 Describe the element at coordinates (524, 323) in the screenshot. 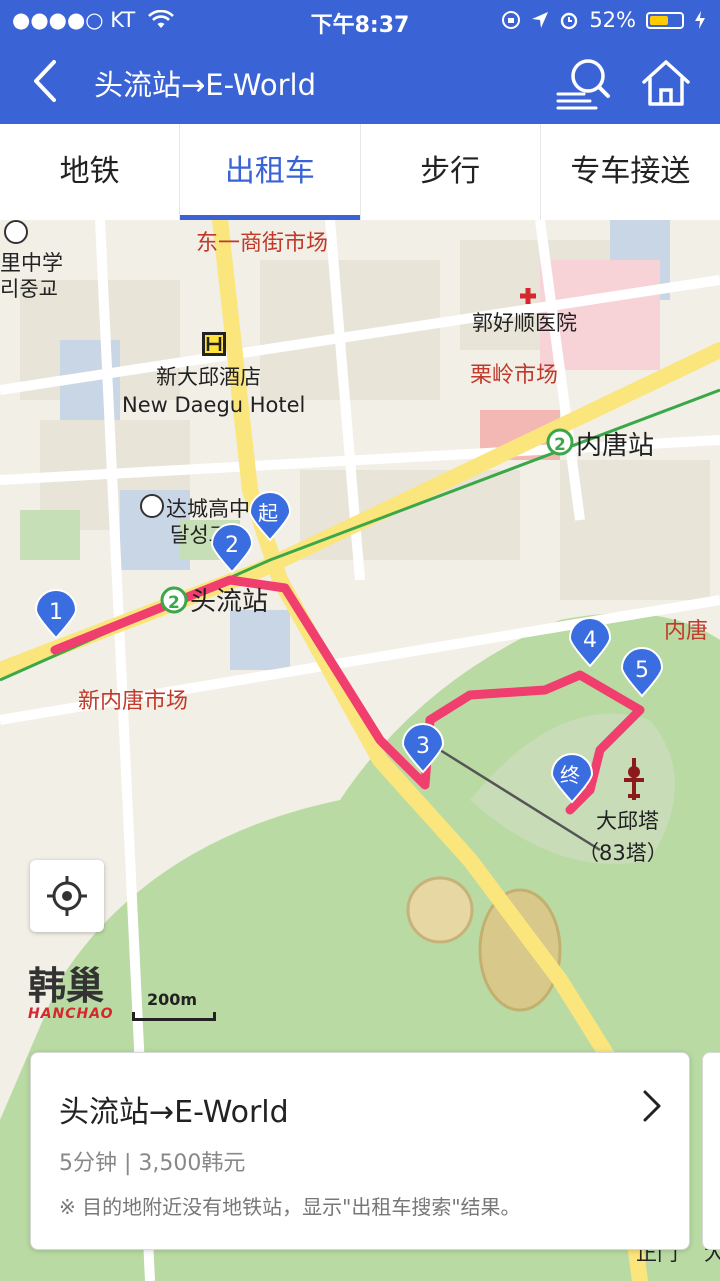

I see `map-label-hospital: 郭好顺医院` at that location.